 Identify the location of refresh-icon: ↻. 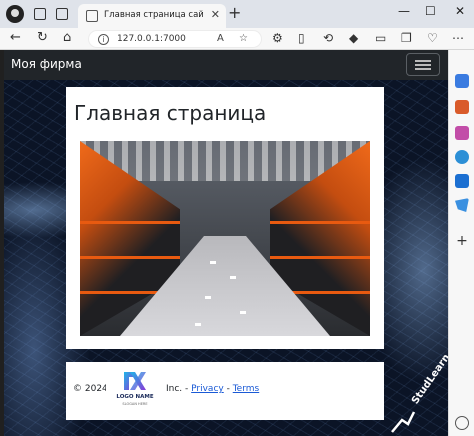
(42, 37).